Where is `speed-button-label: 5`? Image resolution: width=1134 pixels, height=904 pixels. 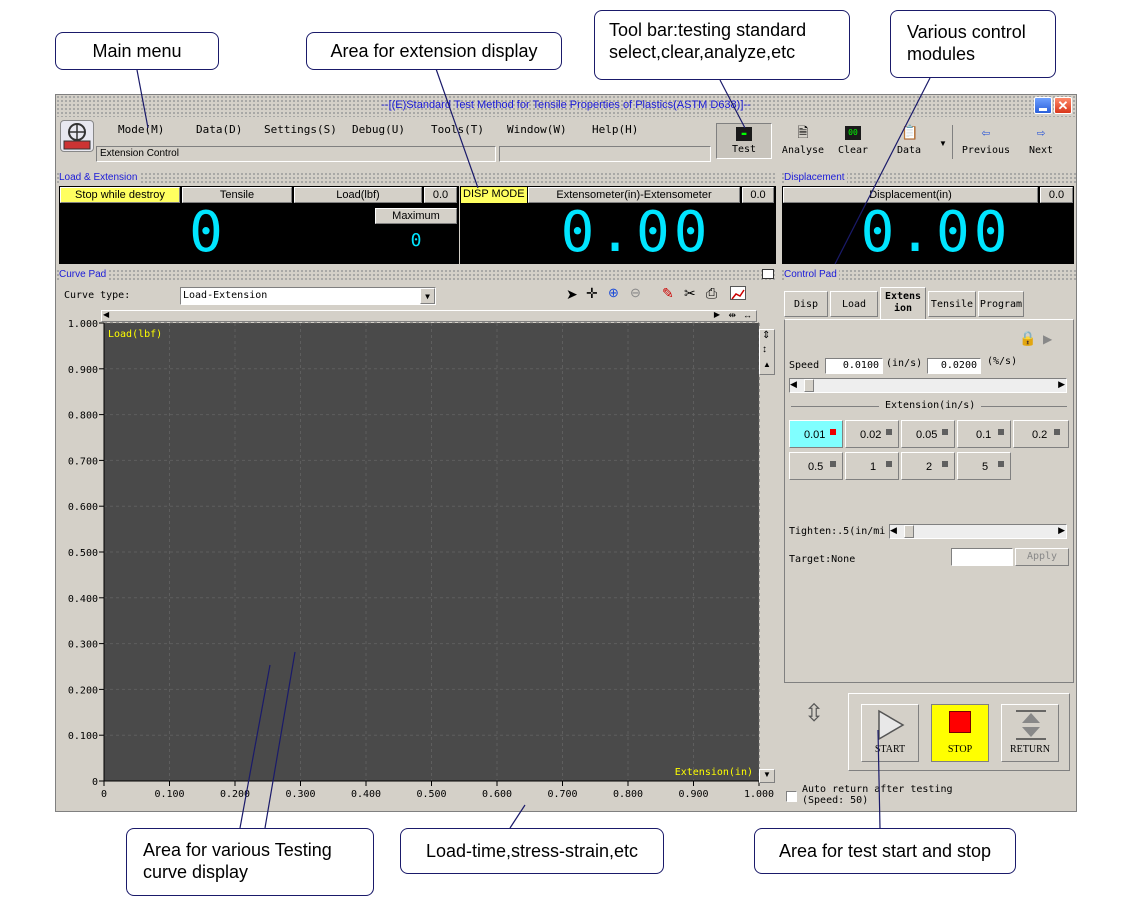
speed-button-label: 5 is located at coordinates (985, 467).